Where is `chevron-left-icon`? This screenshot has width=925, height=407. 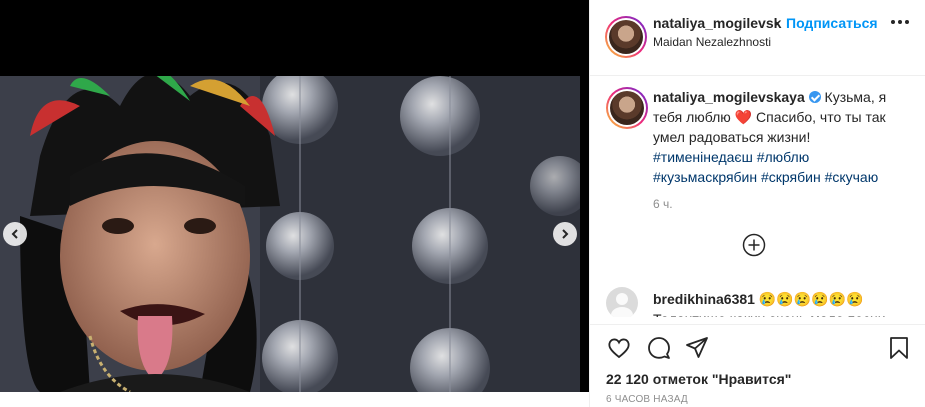 chevron-left-icon is located at coordinates (14, 234).